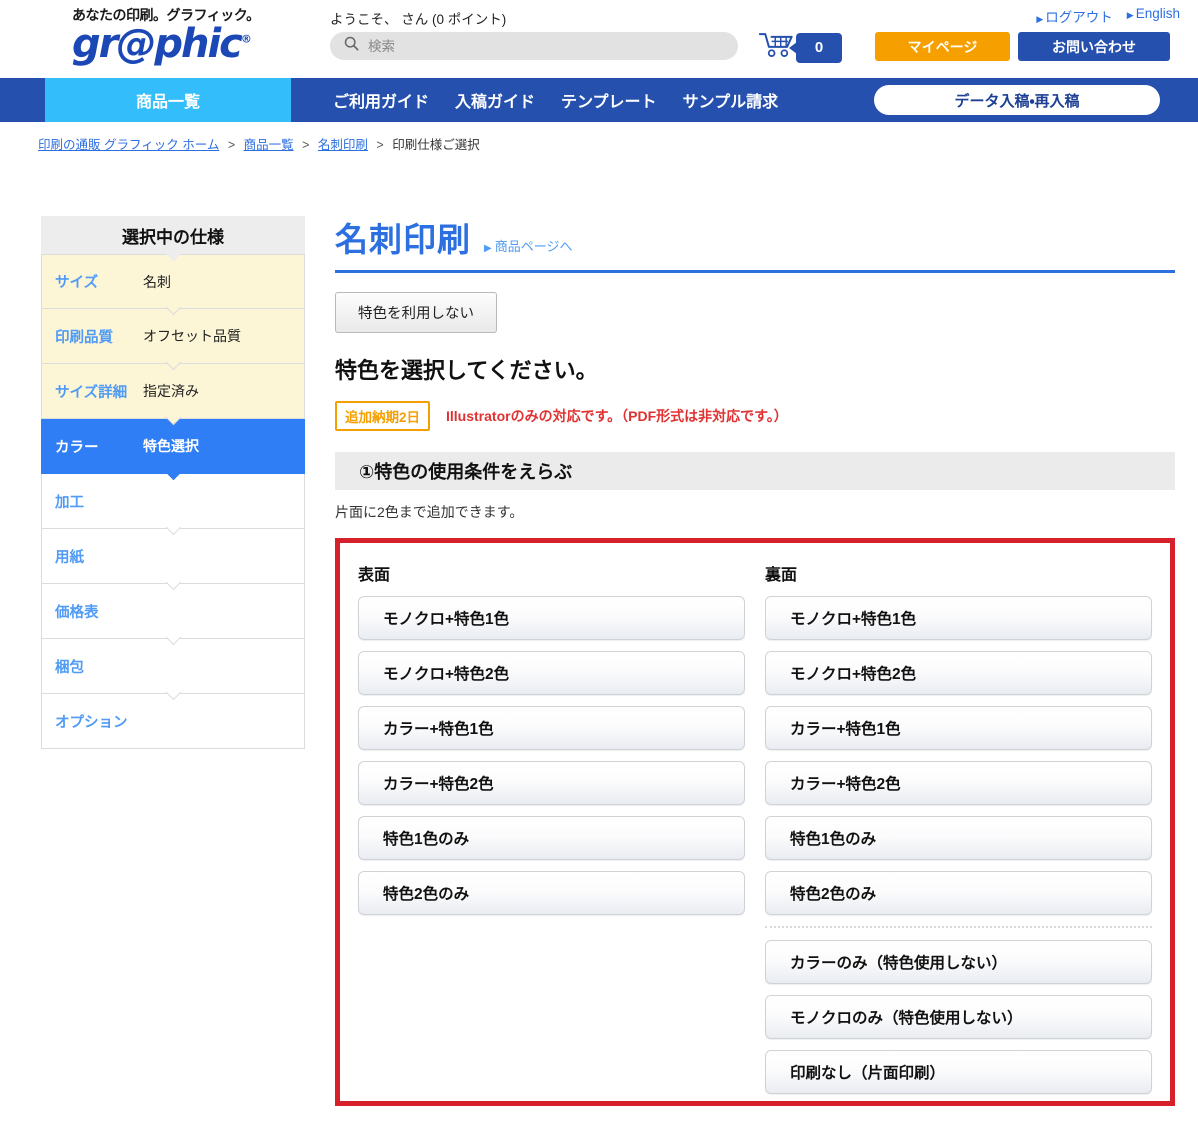 The image size is (1198, 1122). I want to click on sidebar-item-label: 用紙, so click(69, 557).